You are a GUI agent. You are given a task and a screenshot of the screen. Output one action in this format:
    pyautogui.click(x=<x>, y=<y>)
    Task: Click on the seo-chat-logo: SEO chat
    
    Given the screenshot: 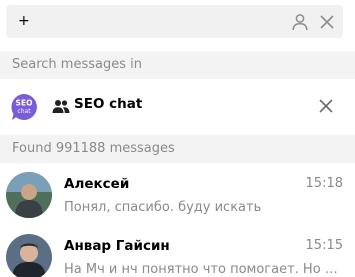 What is the action you would take?
    pyautogui.click(x=24, y=107)
    